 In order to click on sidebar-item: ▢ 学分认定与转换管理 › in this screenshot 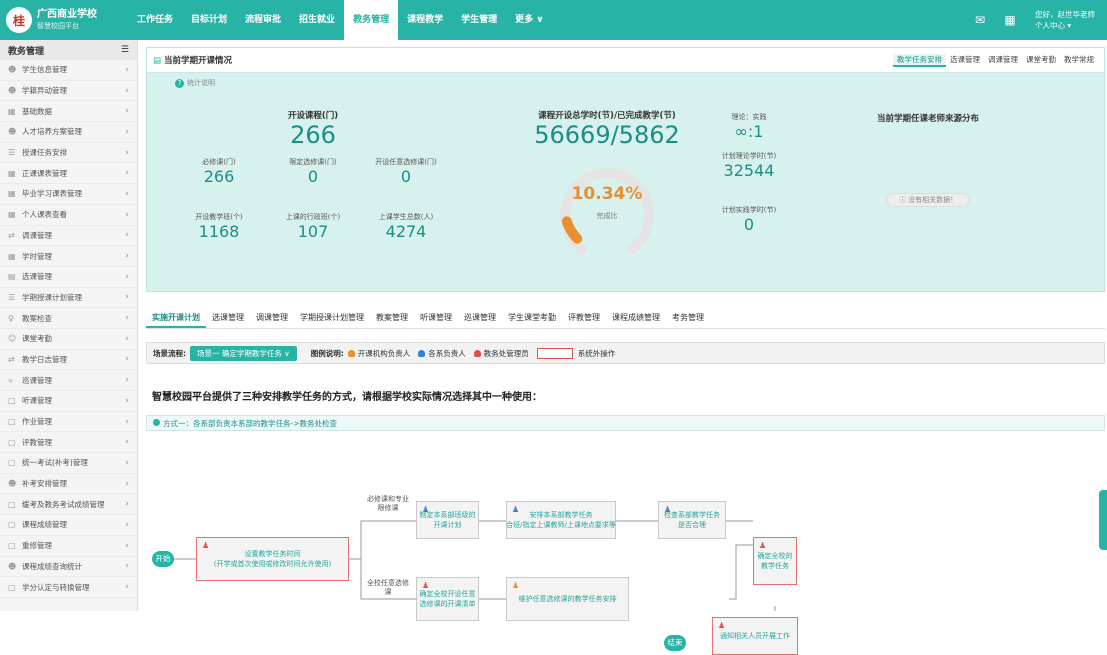, I will do `click(68, 587)`.